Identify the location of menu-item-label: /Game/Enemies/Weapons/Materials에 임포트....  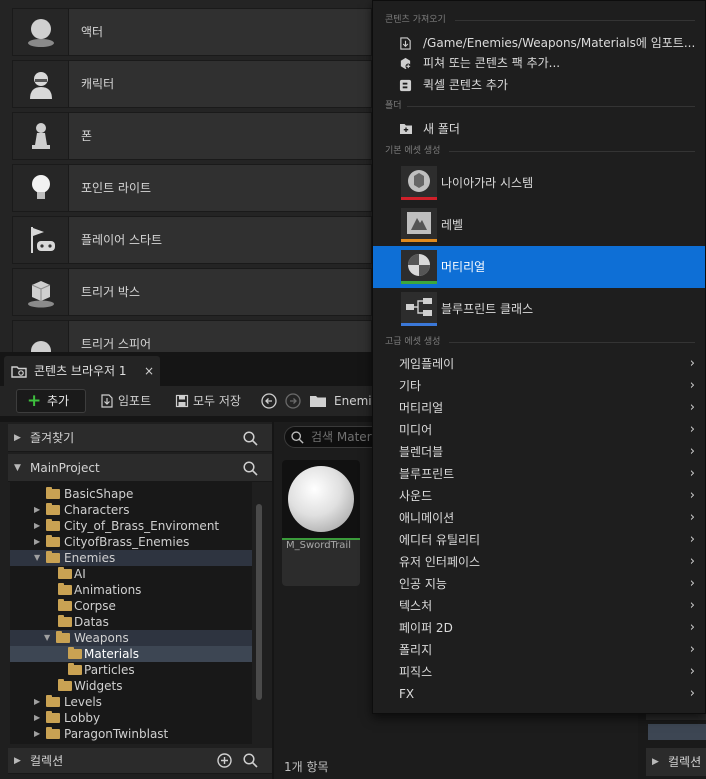
(559, 43).